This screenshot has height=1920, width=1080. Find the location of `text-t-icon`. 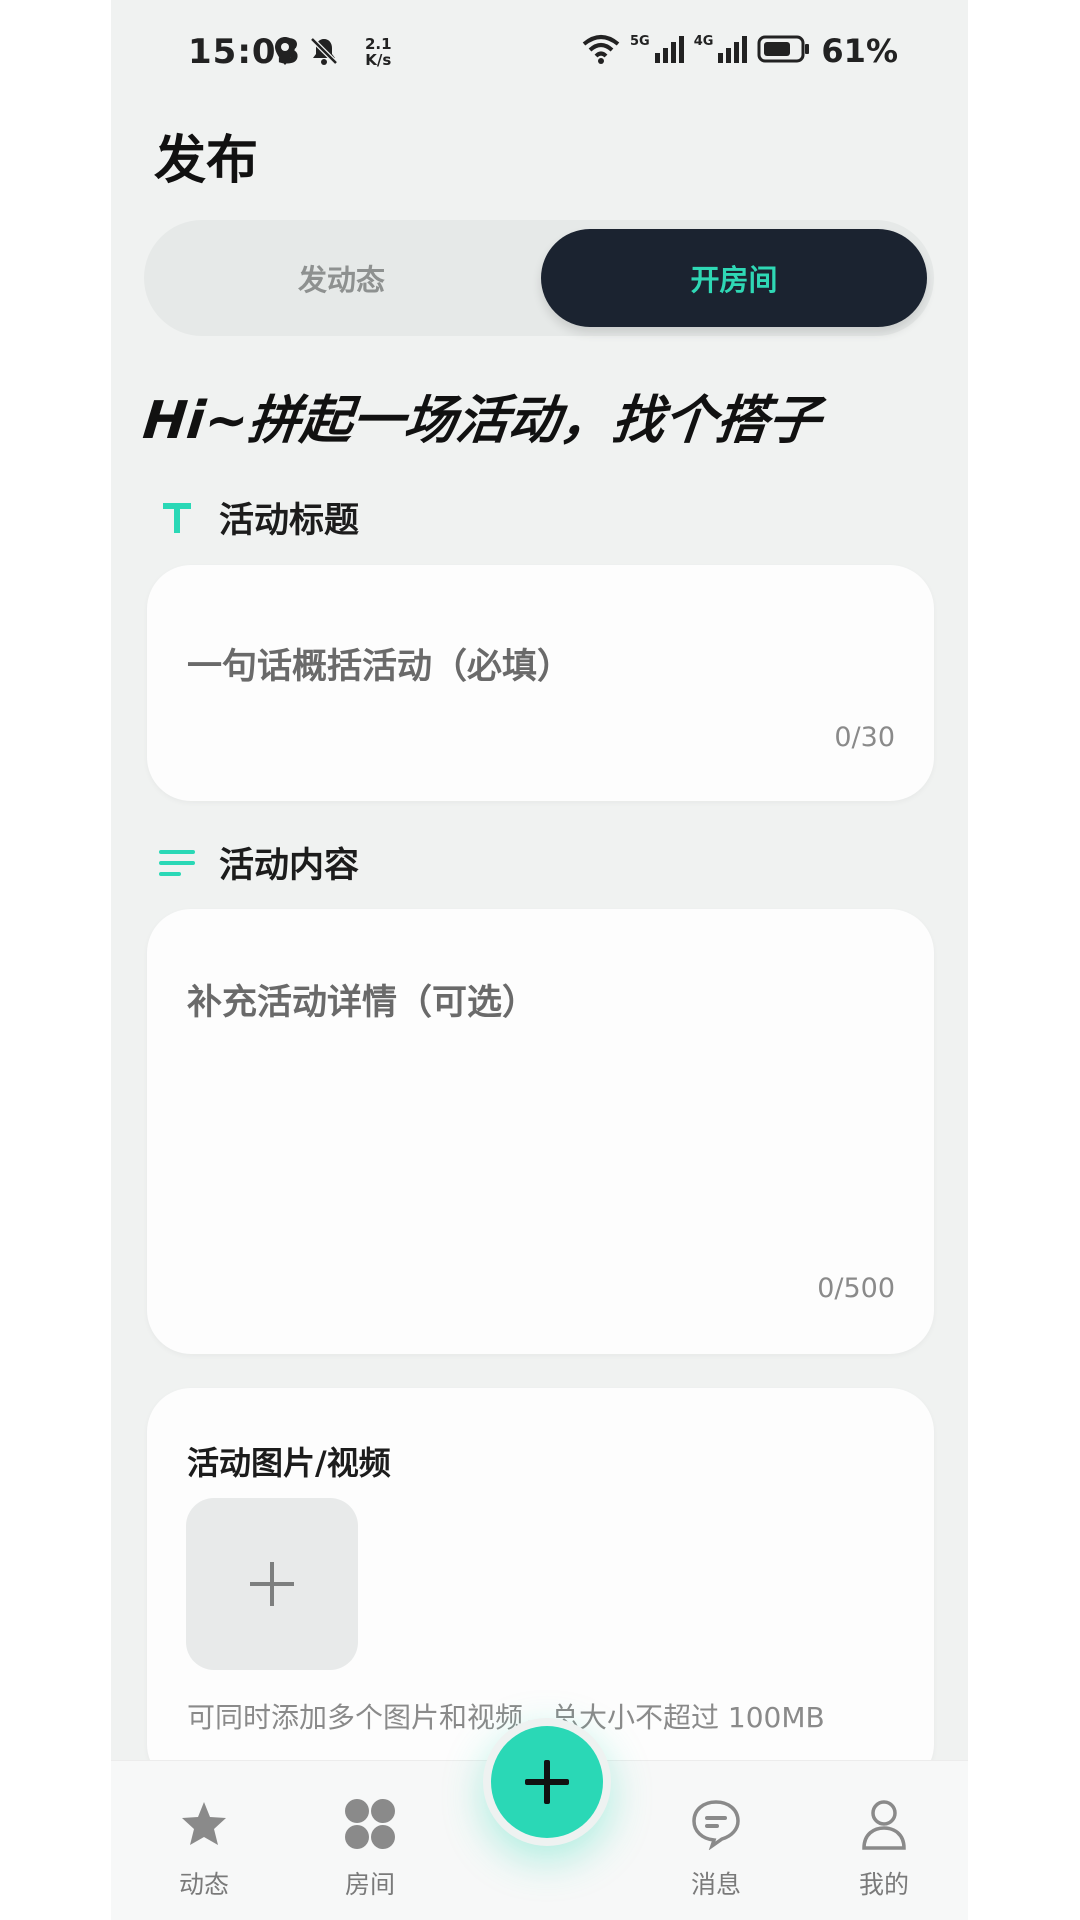

text-t-icon is located at coordinates (177, 518).